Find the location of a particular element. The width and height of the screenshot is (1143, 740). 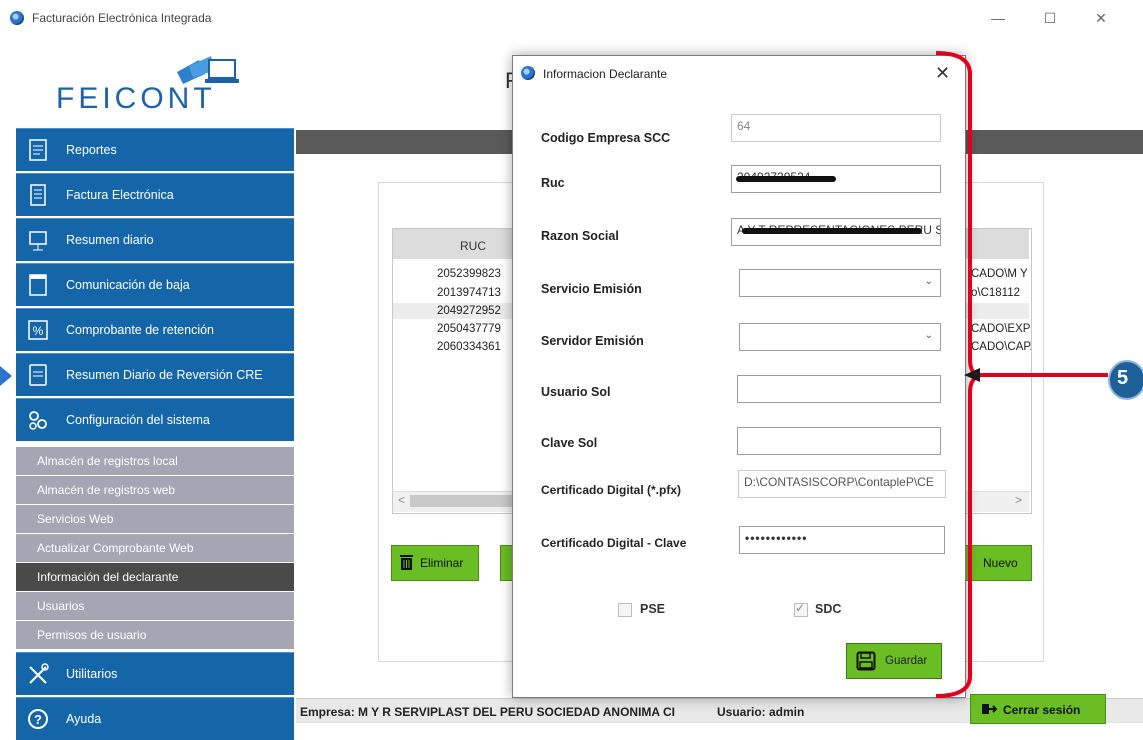

servidor-emision-label: Servidor Emisión is located at coordinates (592, 341).